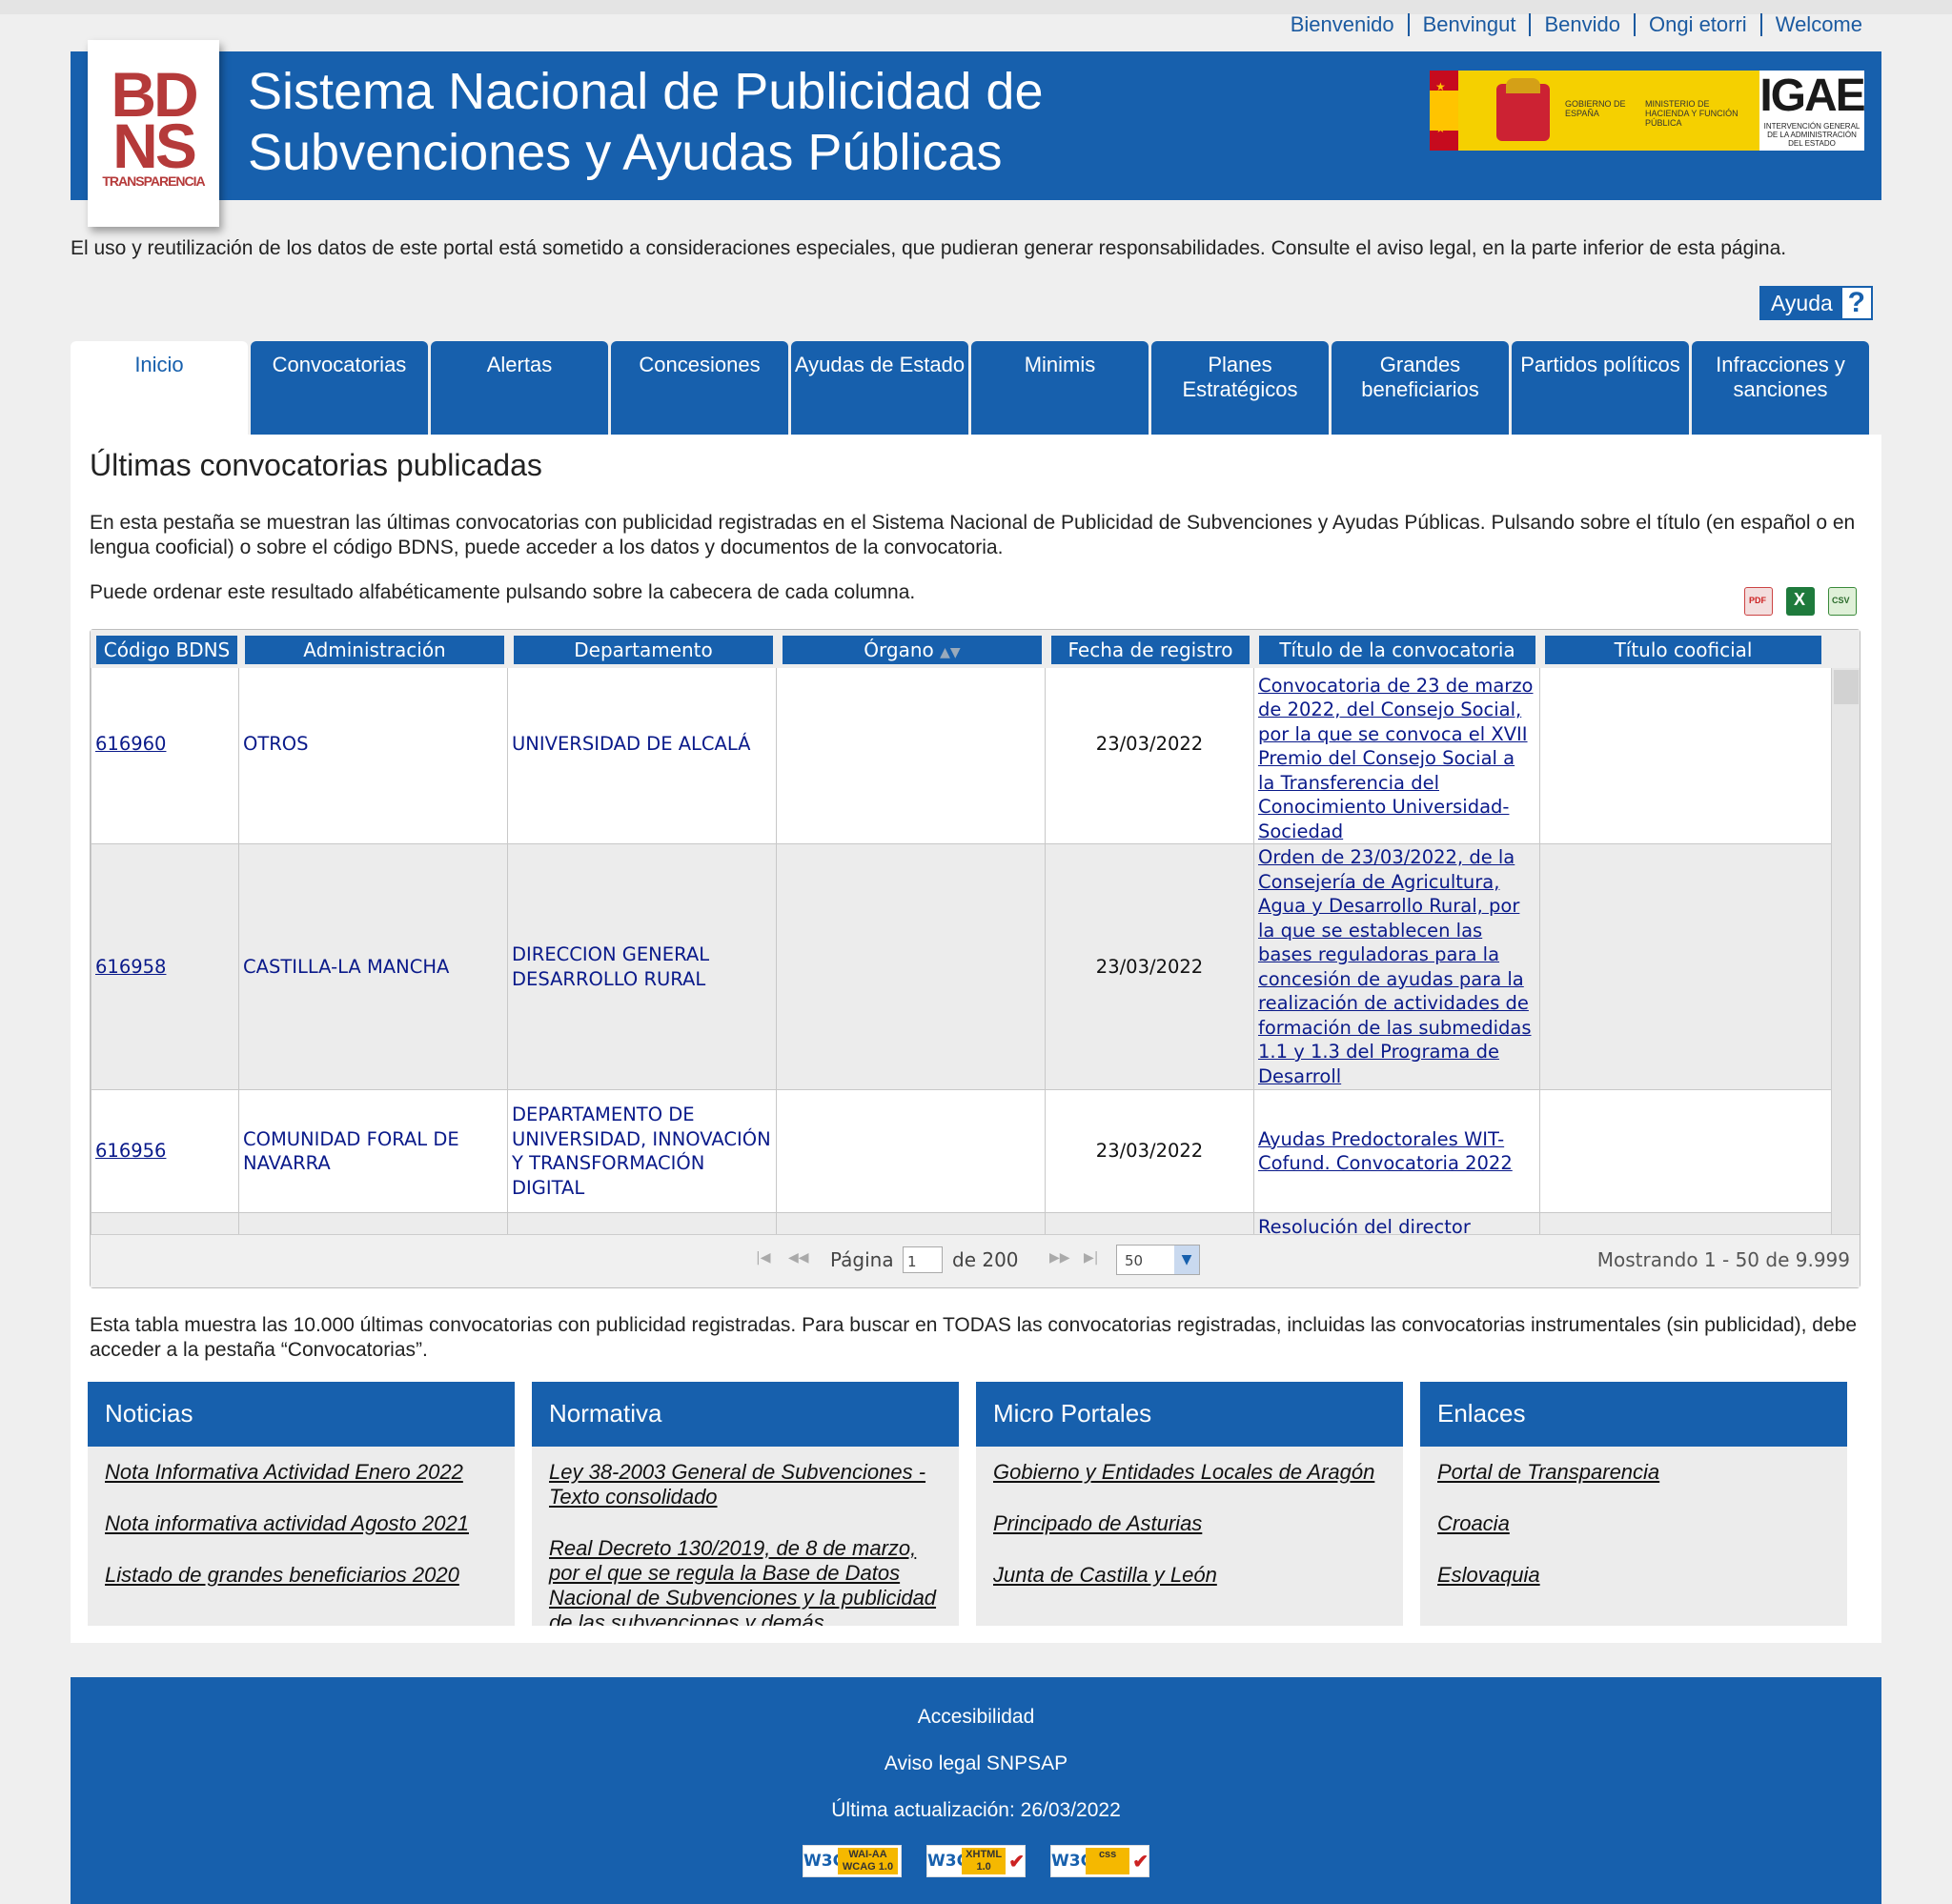  Describe the element at coordinates (316, 465) in the screenshot. I see `page-title: Últimas convocatorias publicadas` at that location.